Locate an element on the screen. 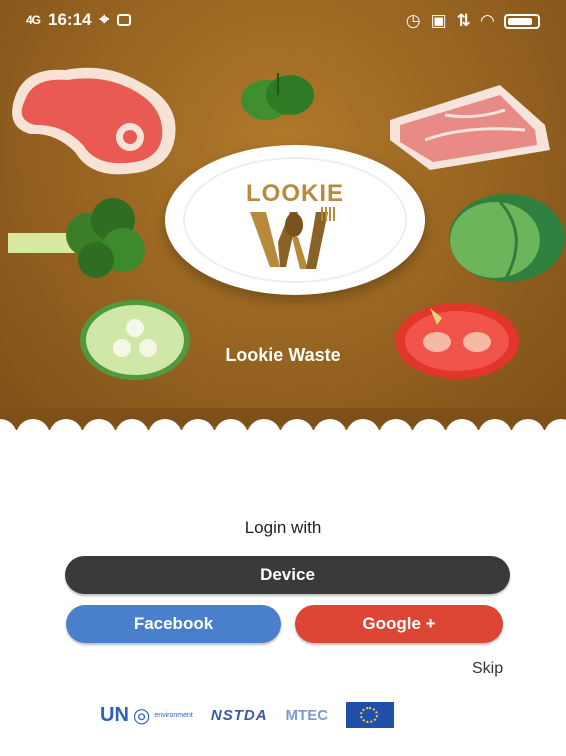 This screenshot has height=756, width=566. skip-link: Skip is located at coordinates (487, 669).